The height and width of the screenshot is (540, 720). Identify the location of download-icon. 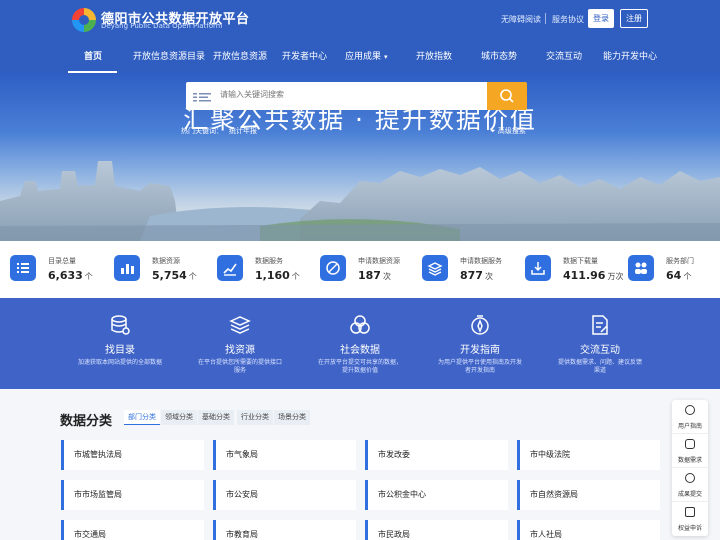
(538, 268).